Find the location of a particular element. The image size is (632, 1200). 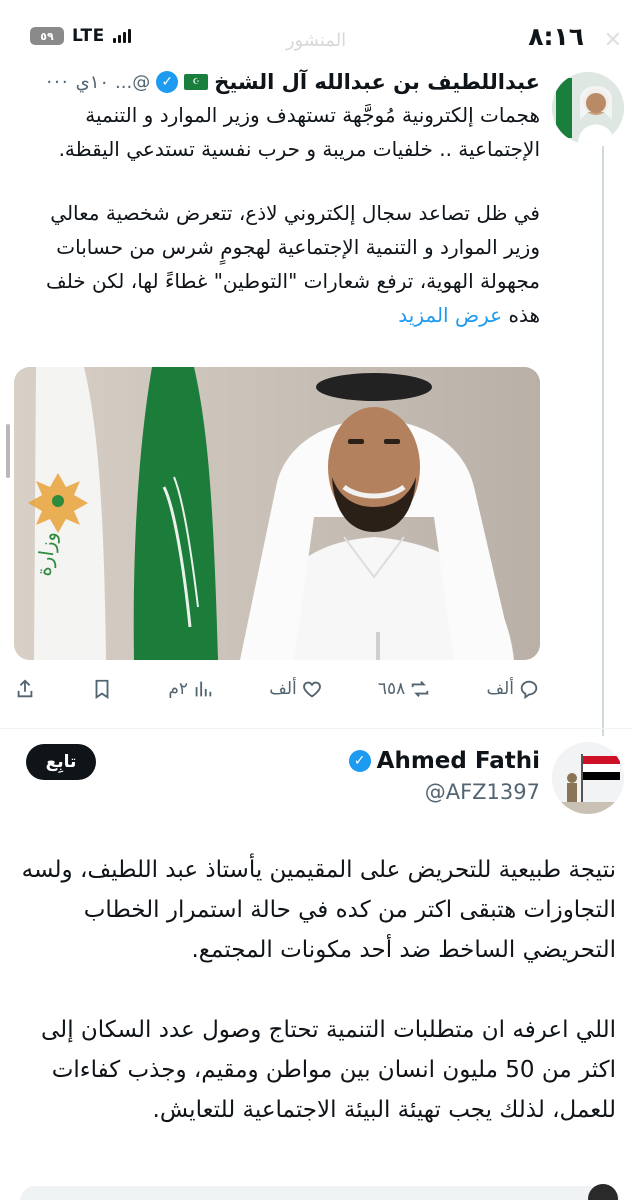

close-icon: ✕ is located at coordinates (613, 40).